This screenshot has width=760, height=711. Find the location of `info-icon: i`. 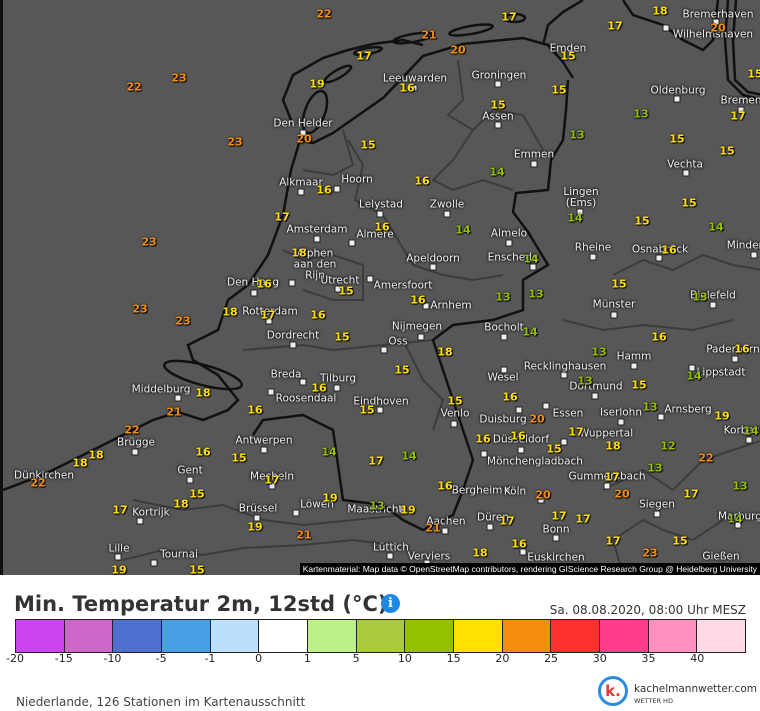

info-icon: i is located at coordinates (390, 603).